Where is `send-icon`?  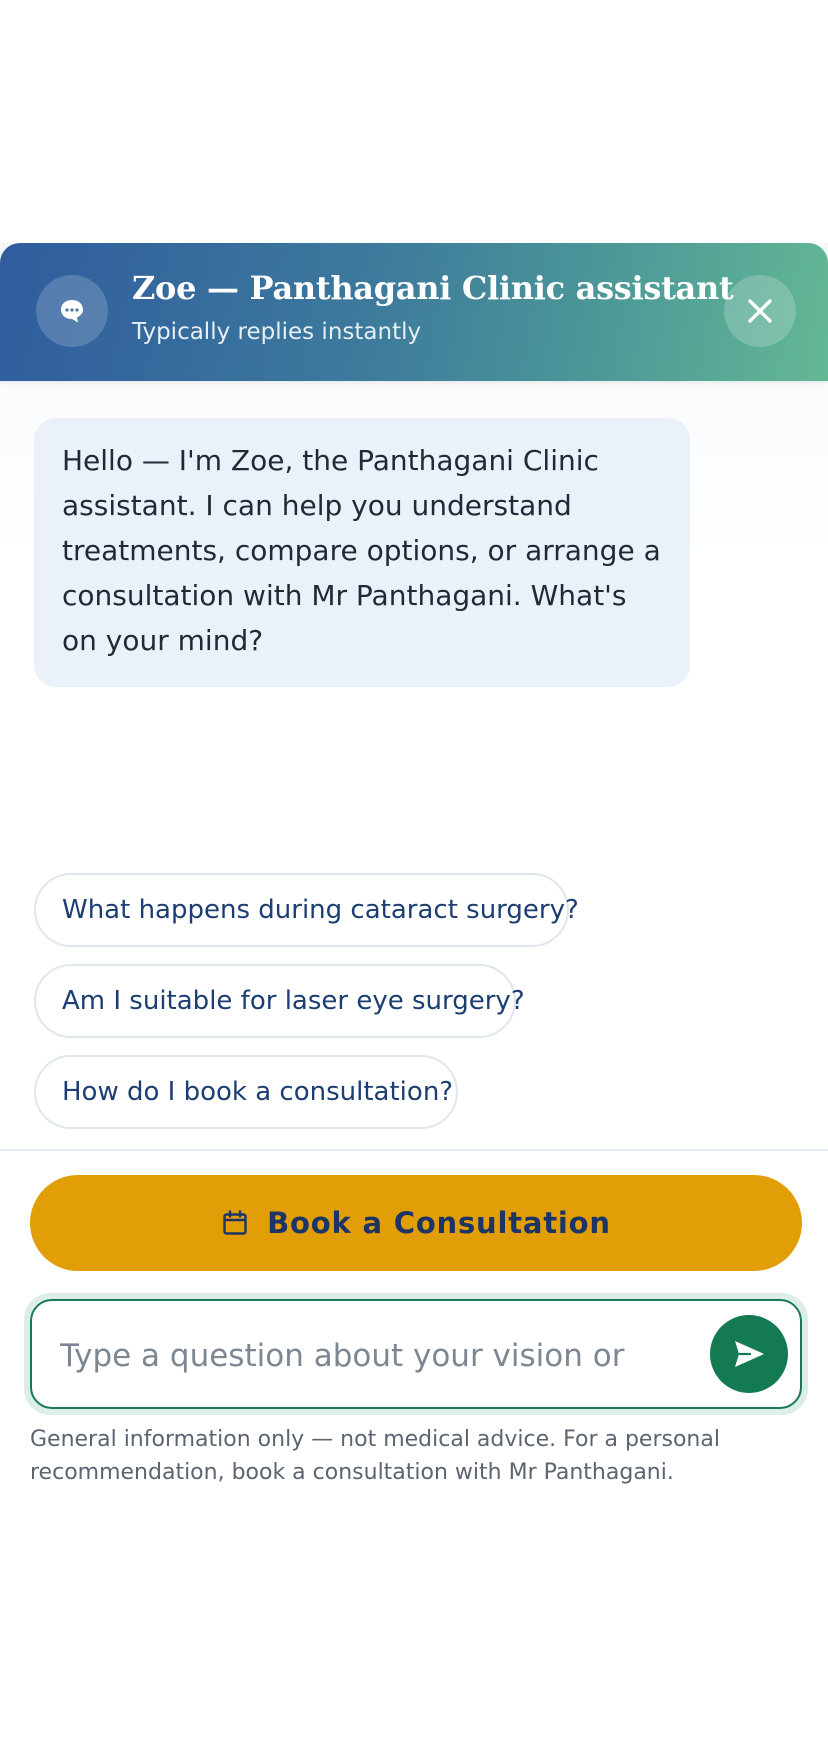
send-icon is located at coordinates (749, 1354).